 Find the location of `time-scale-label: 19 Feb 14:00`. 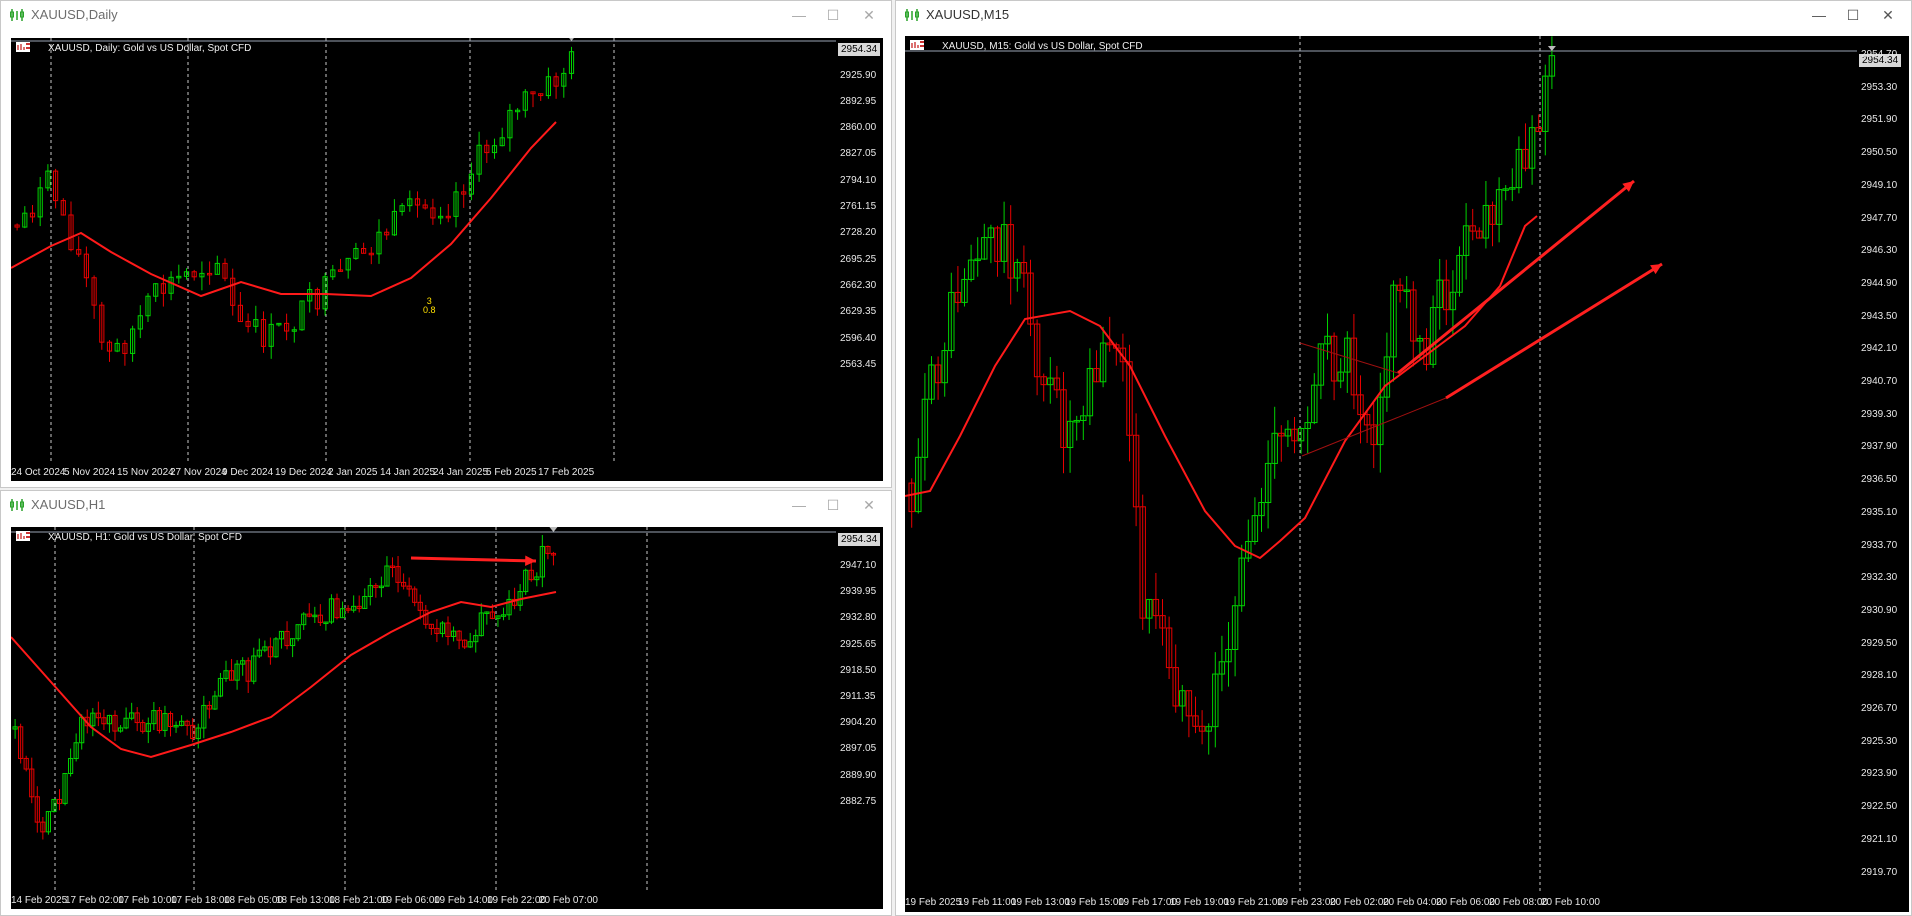

time-scale-label: 19 Feb 14:00 is located at coordinates (463, 900).